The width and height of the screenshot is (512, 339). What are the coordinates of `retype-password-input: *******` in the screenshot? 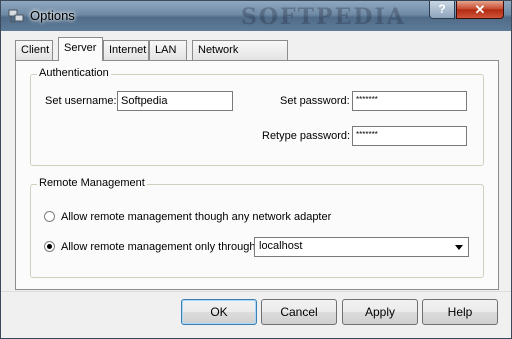 It's located at (409, 136).